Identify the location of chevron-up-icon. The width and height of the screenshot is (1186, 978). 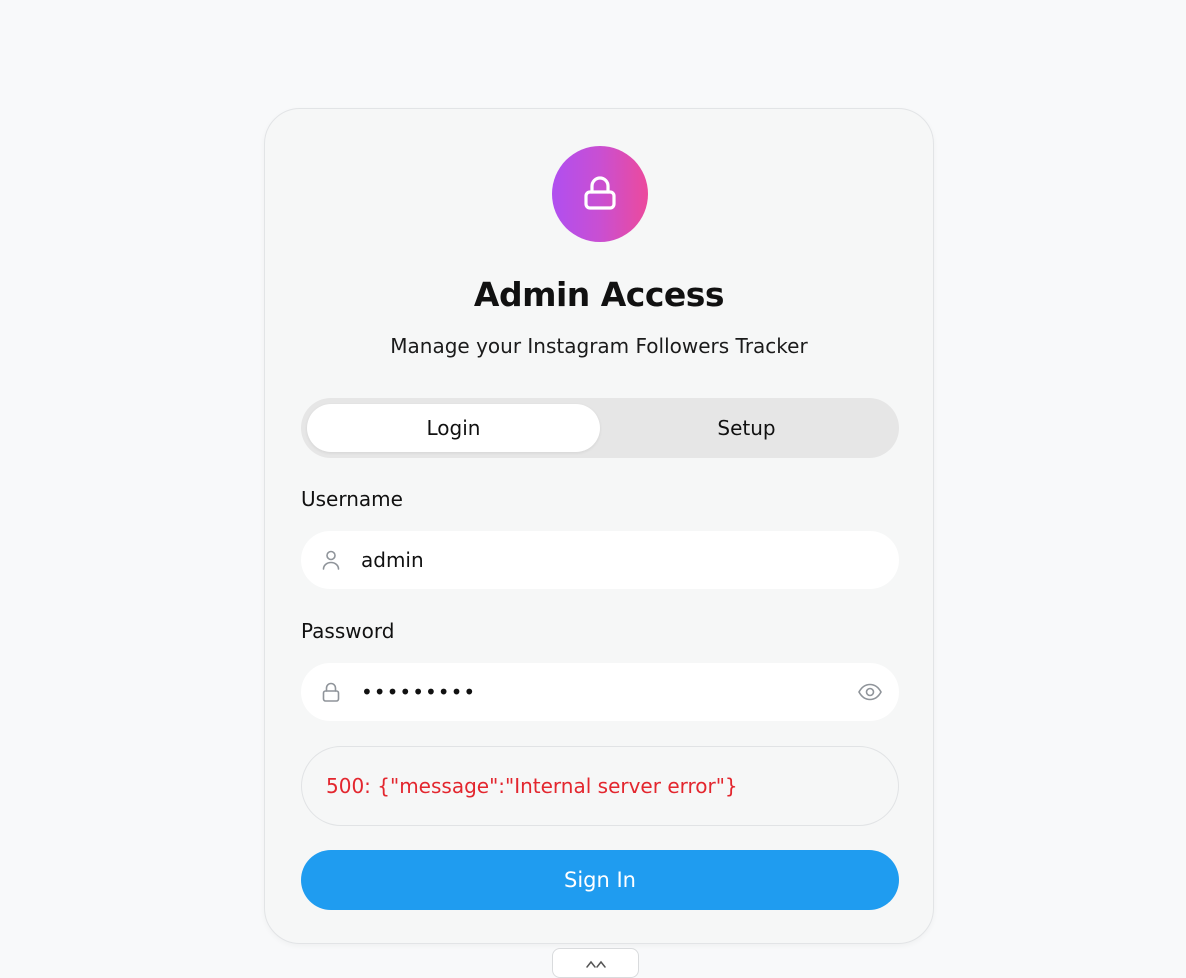
(595, 964).